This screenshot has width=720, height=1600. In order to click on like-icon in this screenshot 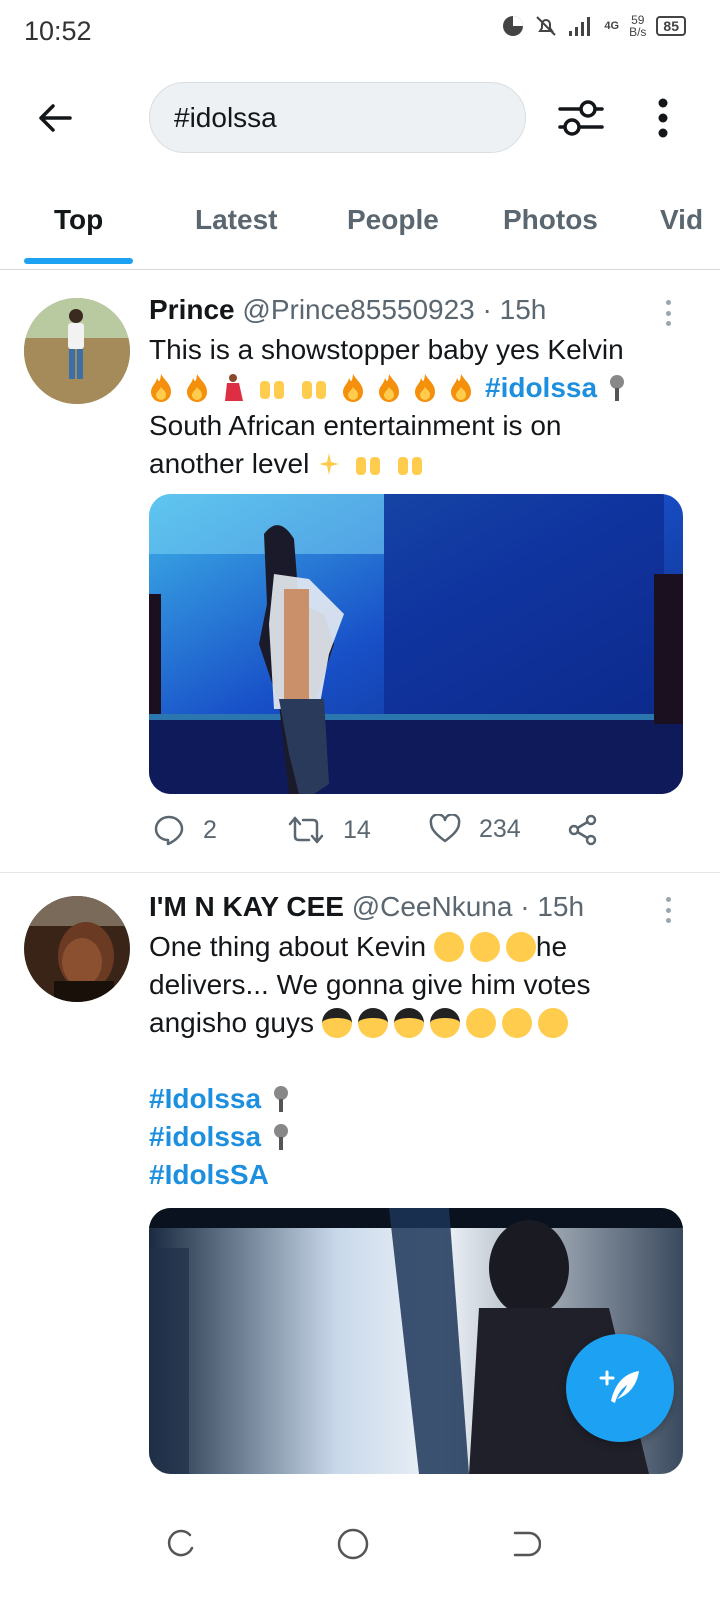, I will do `click(445, 828)`.